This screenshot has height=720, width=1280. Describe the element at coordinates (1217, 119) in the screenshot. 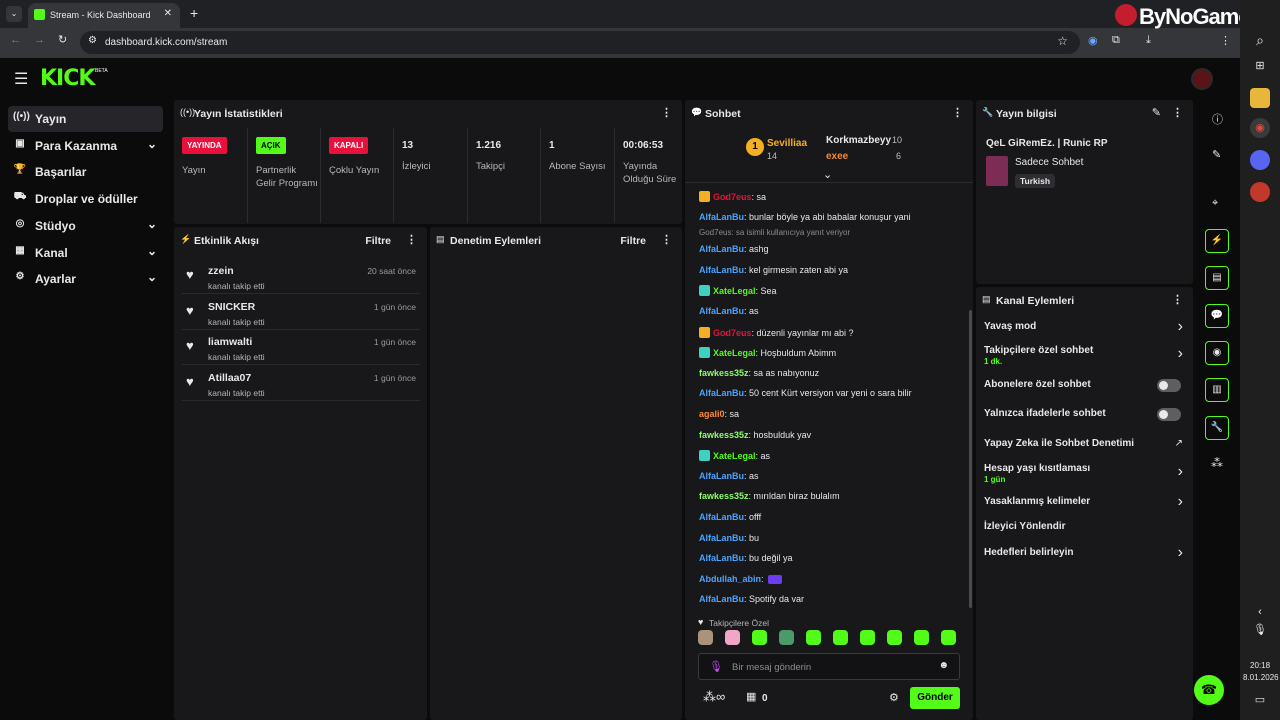

I see `info-icon: ⓘ` at that location.